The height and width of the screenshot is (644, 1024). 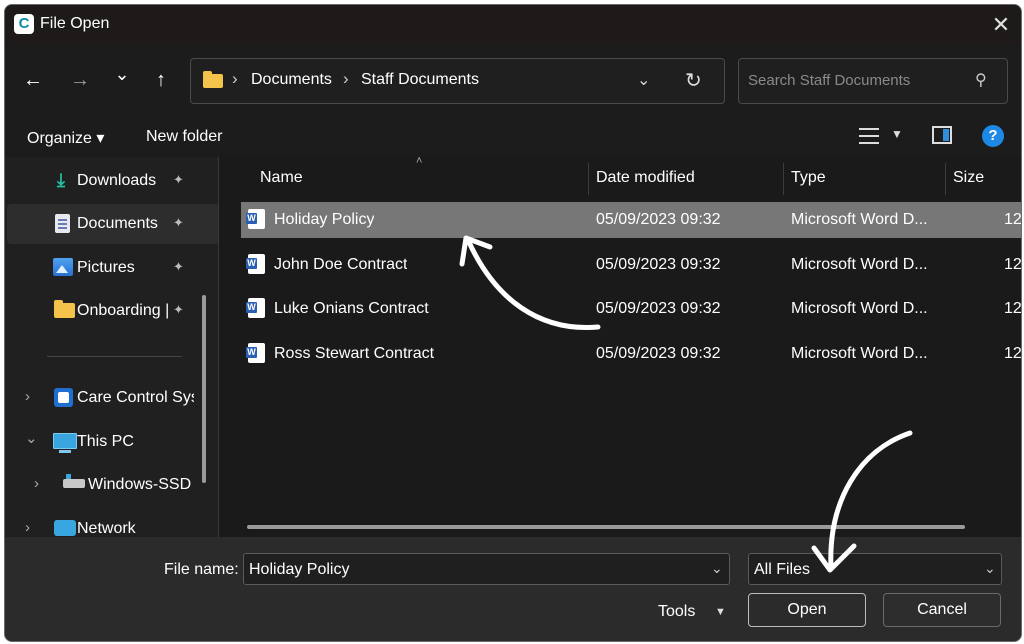 I want to click on sidebar-item-downloads: ⤓ Downloads ✦, so click(x=113, y=181).